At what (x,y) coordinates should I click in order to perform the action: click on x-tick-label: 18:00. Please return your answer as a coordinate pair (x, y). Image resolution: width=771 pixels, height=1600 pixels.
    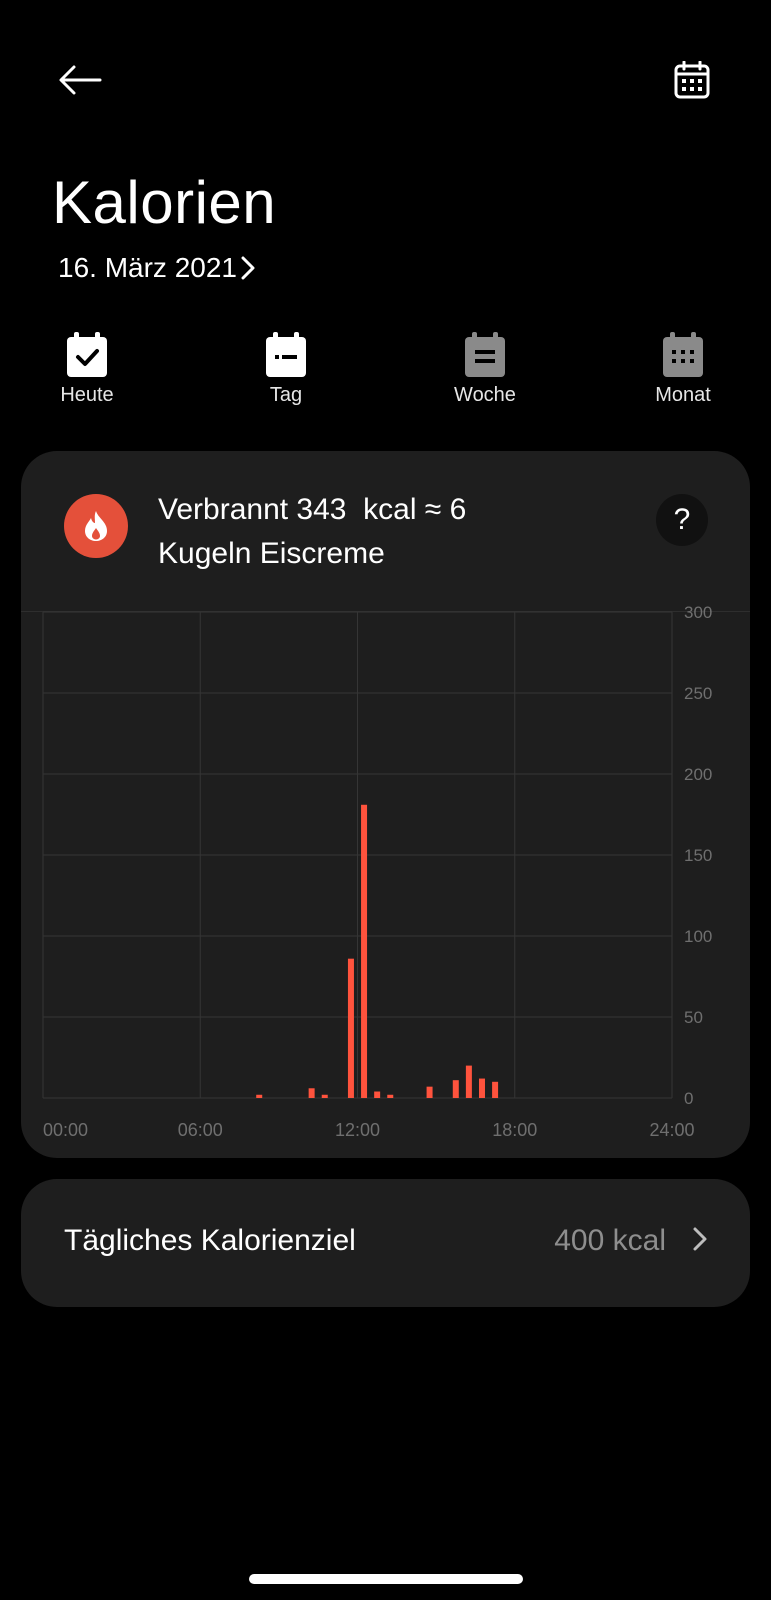
    Looking at the image, I should click on (514, 1130).